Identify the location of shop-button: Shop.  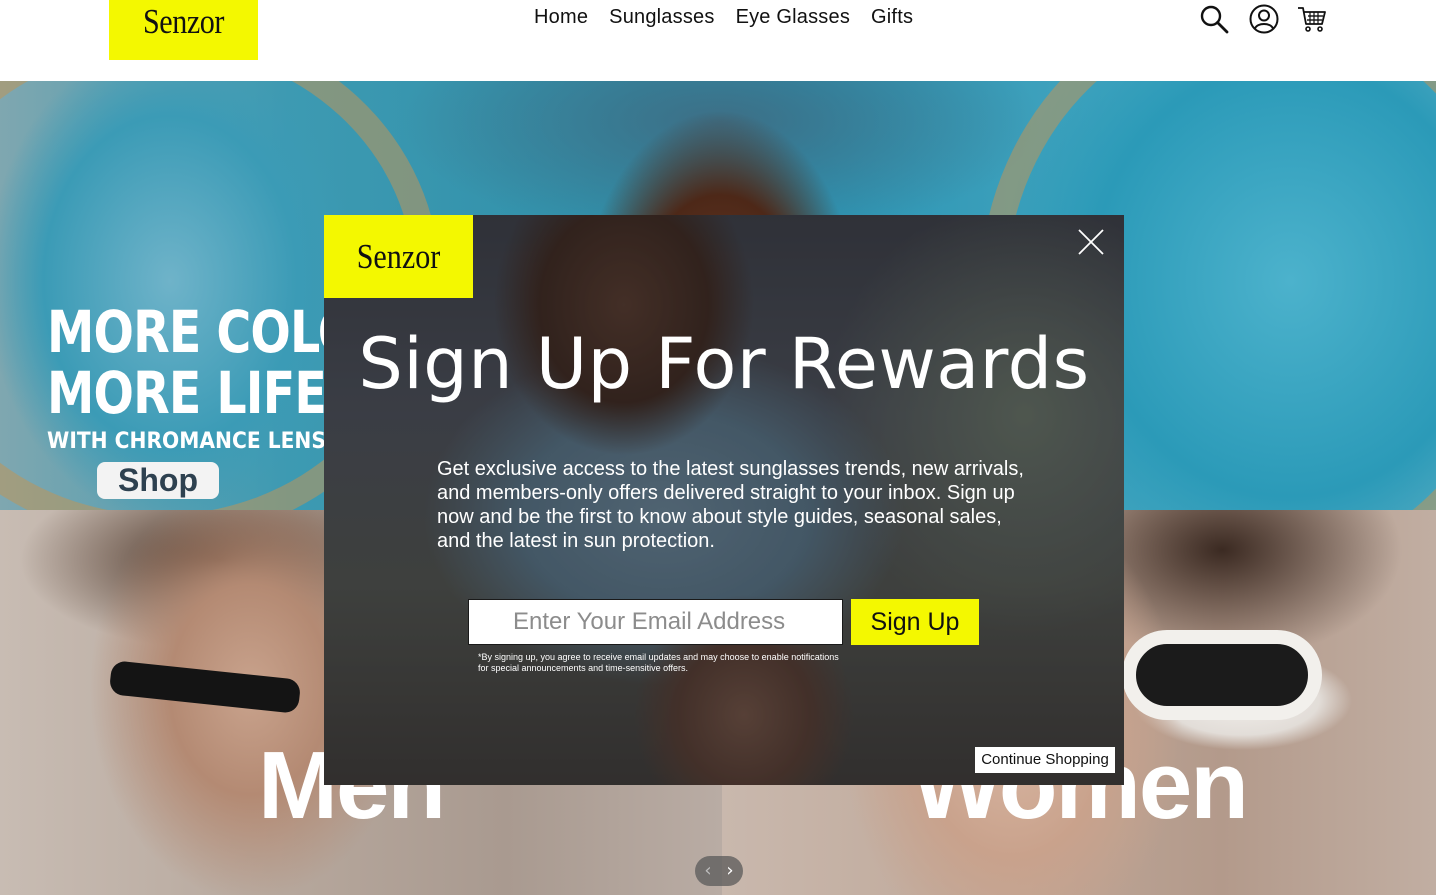
(158, 480).